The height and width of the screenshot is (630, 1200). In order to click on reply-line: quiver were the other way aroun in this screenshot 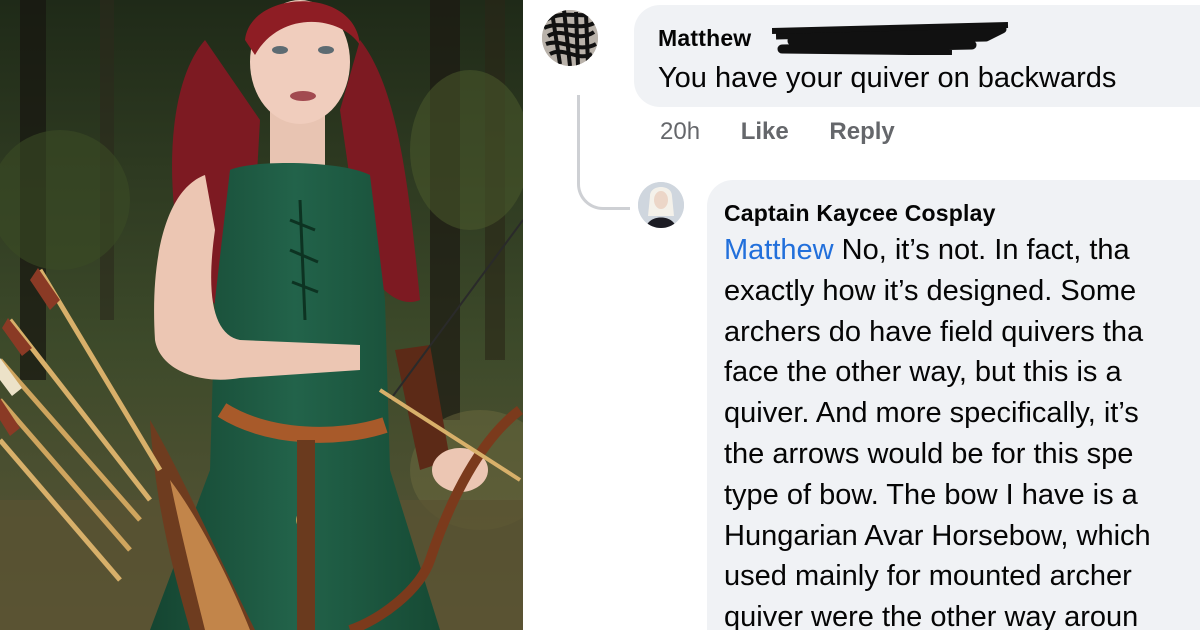, I will do `click(931, 615)`.